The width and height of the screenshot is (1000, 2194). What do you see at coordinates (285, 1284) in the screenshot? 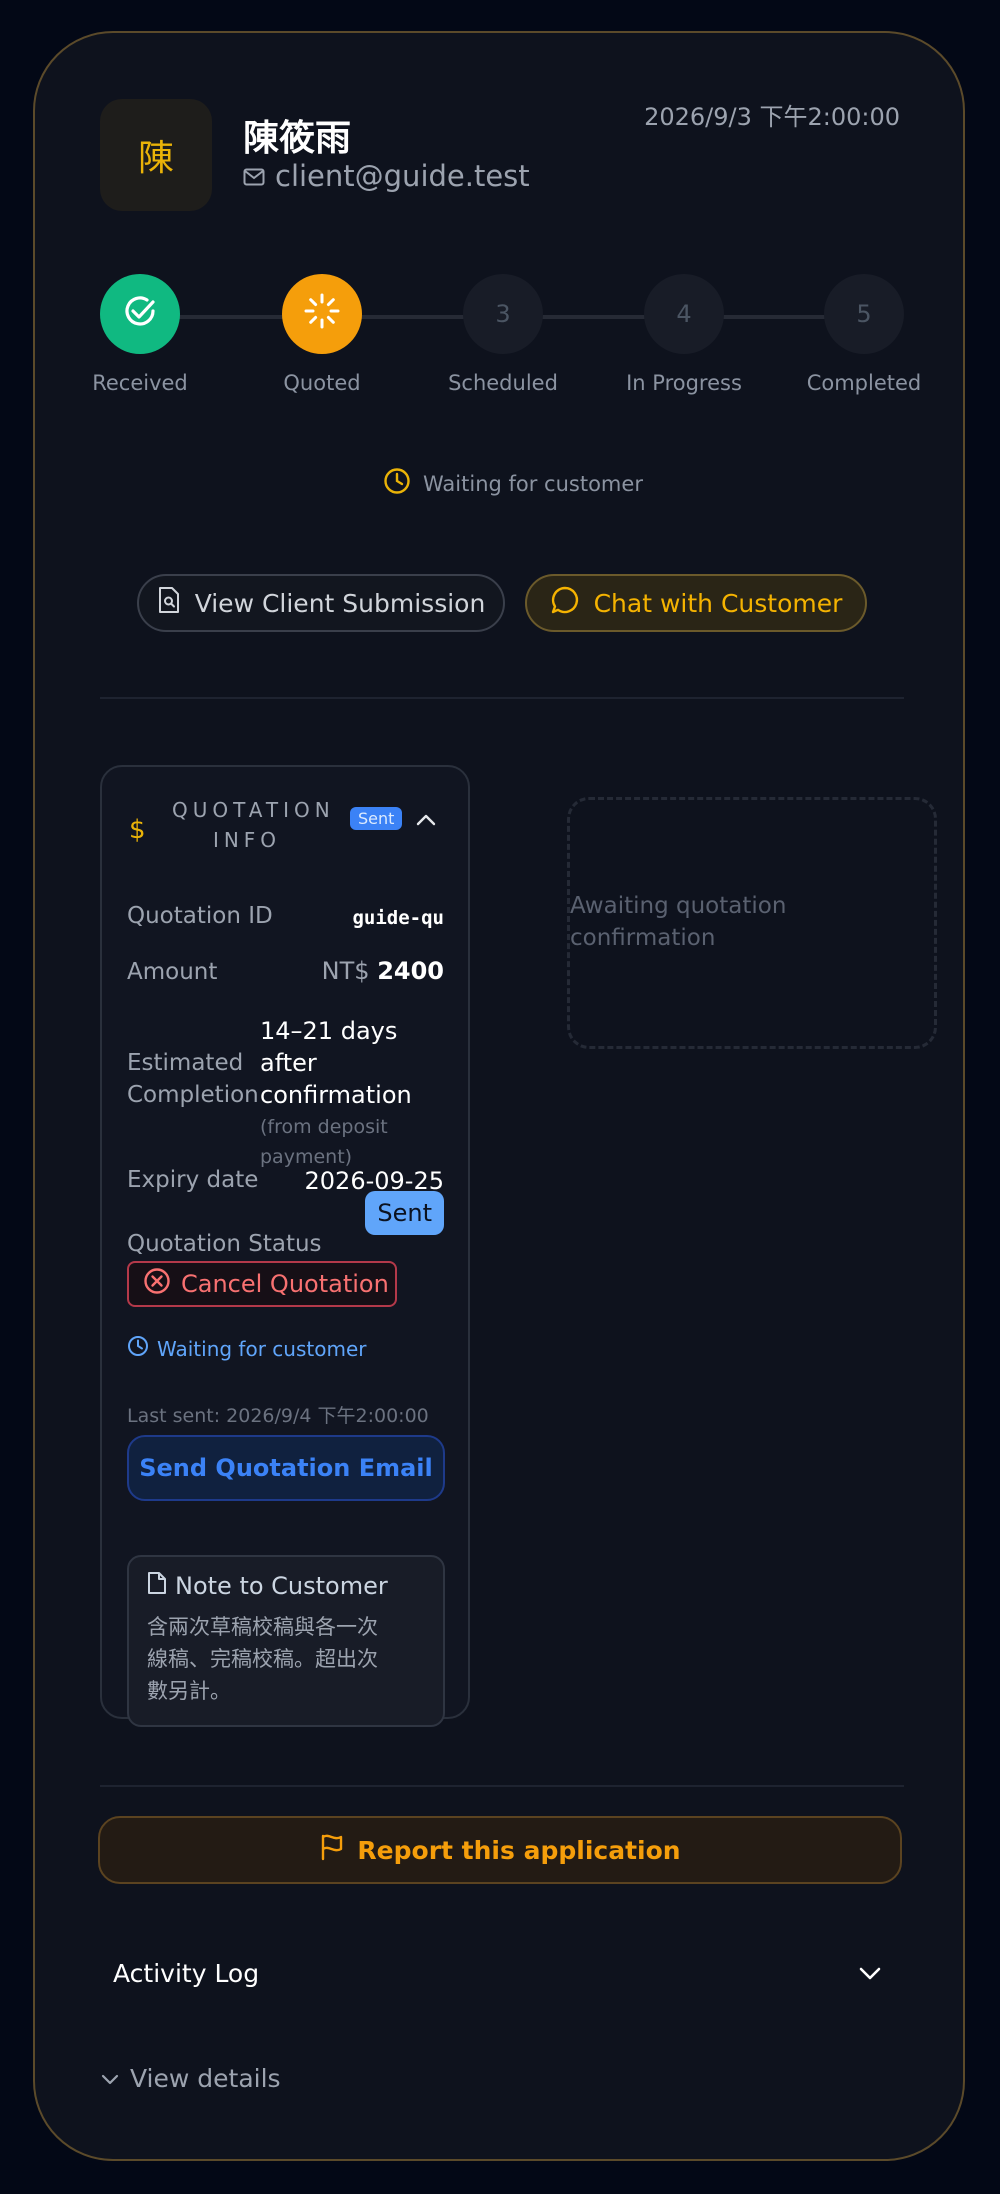
I see `cancel-quotation-label: Cancel Quotation` at bounding box center [285, 1284].